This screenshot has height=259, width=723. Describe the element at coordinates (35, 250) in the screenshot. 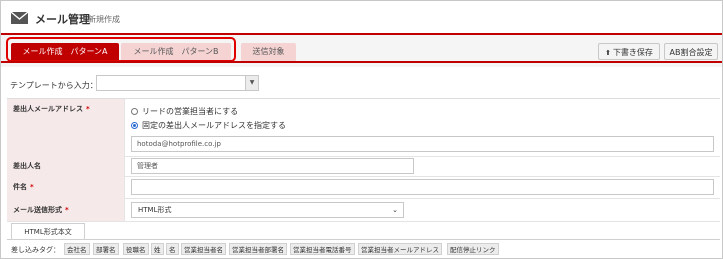

I see `insert-tags-label: 差し込みタグ：` at that location.